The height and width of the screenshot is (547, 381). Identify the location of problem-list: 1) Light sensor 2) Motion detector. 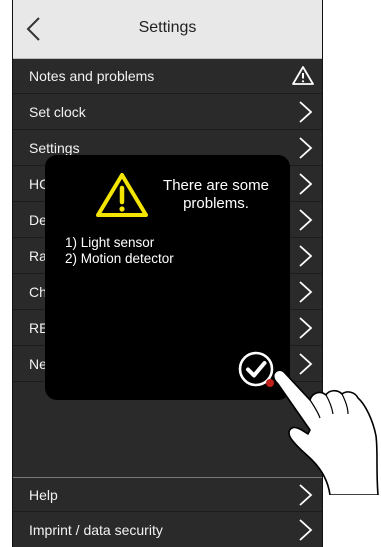
(119, 251).